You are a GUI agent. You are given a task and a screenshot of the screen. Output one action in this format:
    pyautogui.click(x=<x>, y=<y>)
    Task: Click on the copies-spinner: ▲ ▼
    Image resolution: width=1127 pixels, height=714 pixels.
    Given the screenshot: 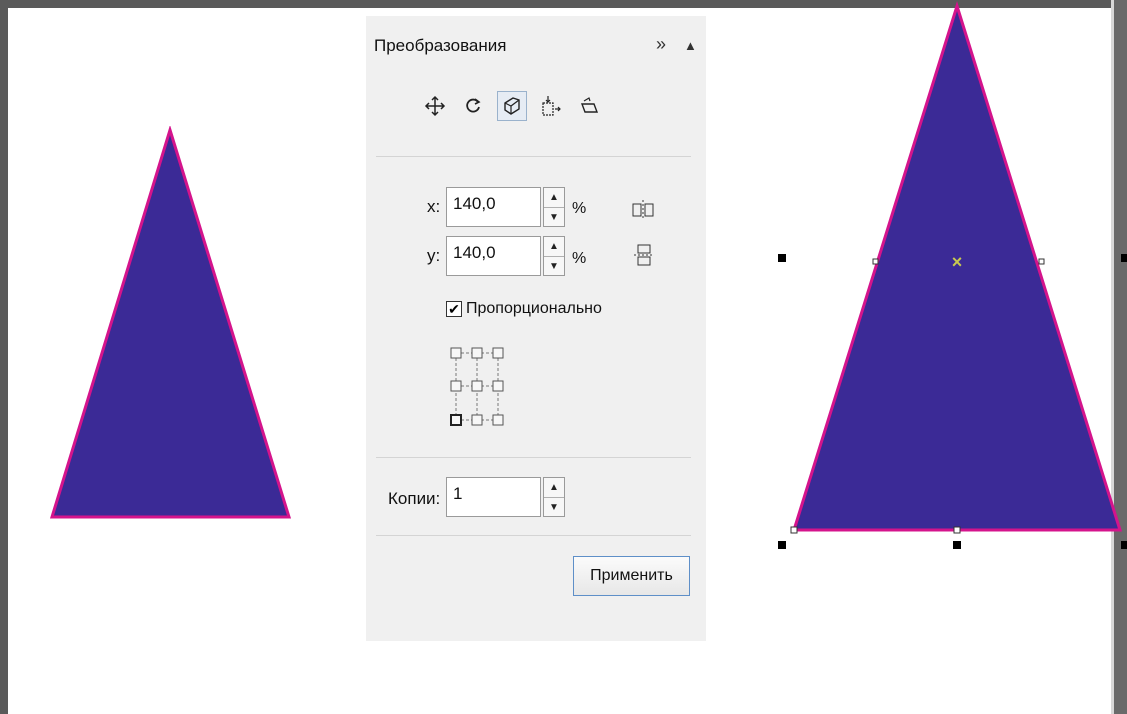 What is the action you would take?
    pyautogui.click(x=554, y=497)
    